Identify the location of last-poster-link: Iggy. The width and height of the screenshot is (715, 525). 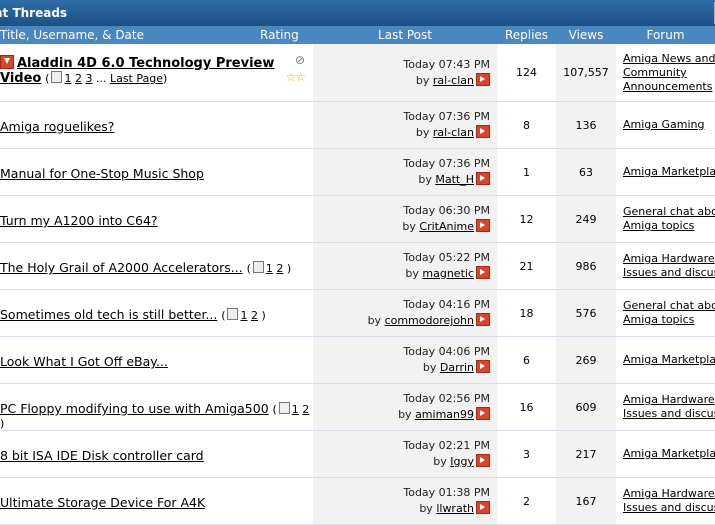
(462, 461).